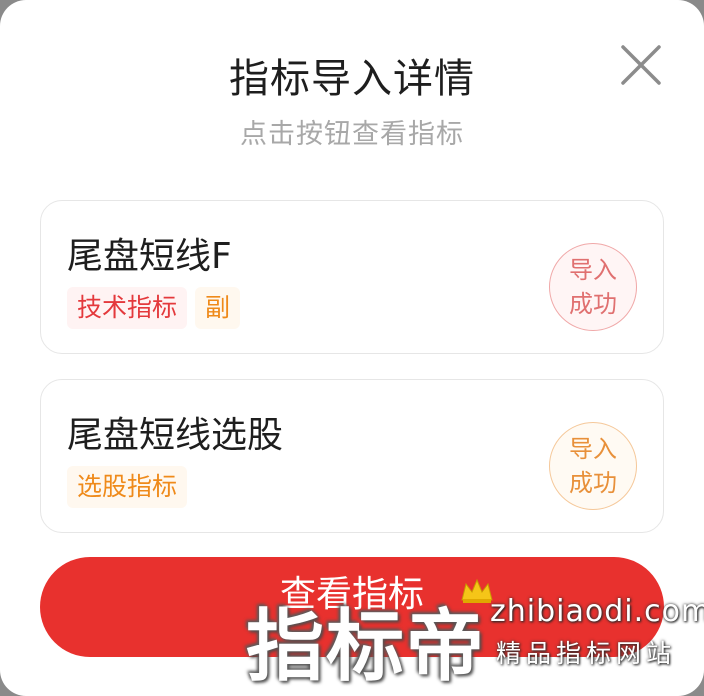  I want to click on indicator-tags: 选股指标, so click(127, 487).